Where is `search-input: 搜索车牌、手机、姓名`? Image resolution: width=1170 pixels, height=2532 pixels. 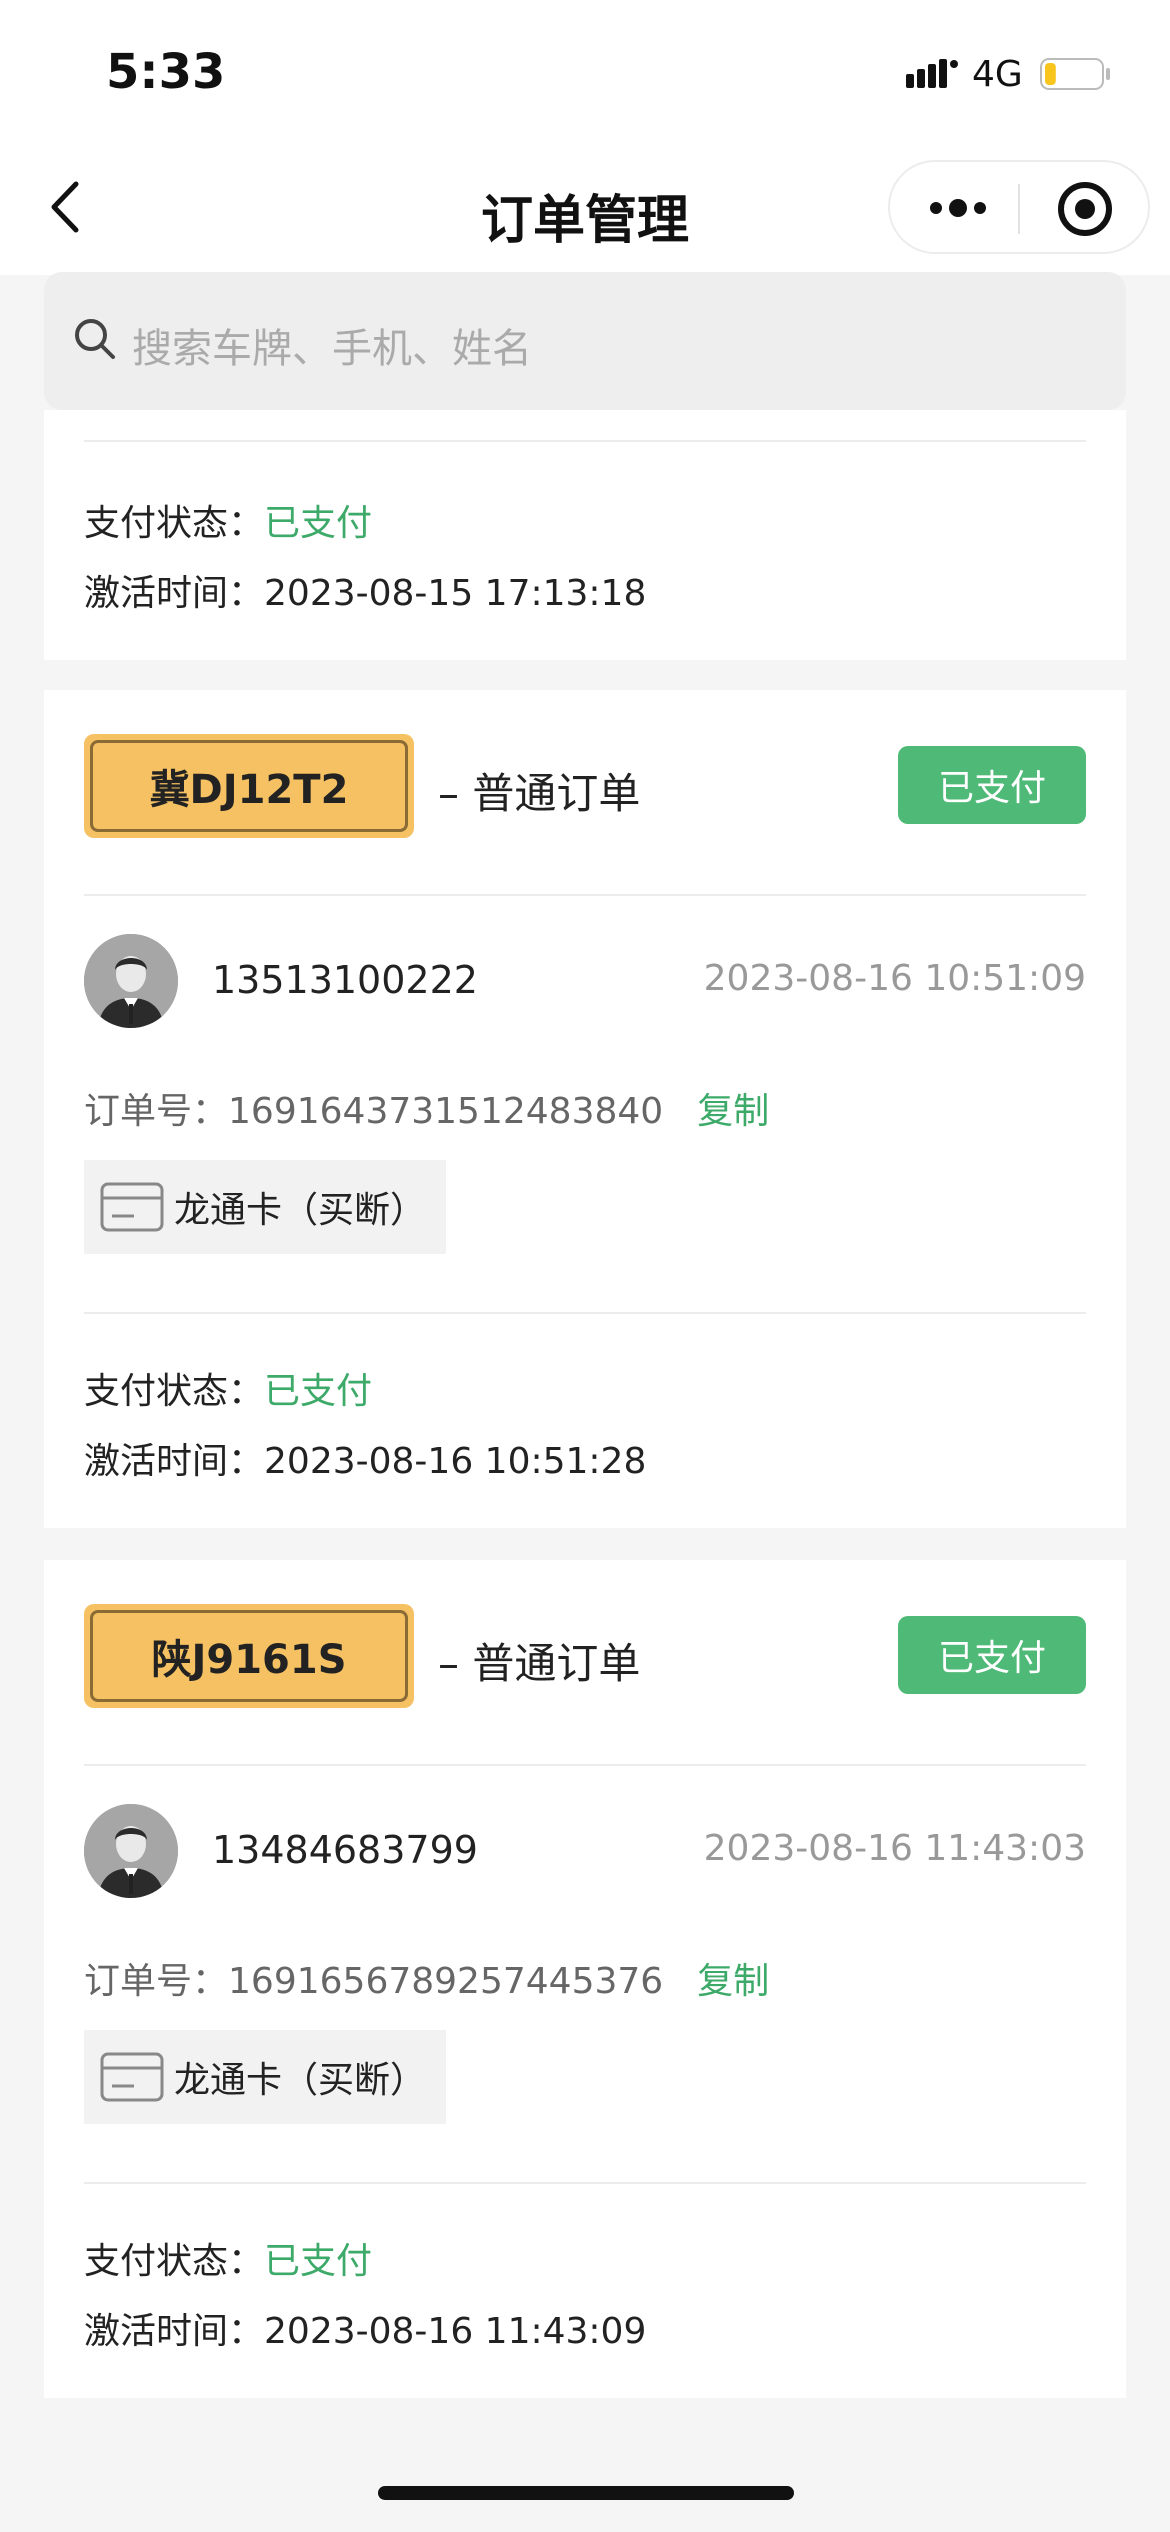
search-input: 搜索车牌、手机、姓名 is located at coordinates (585, 341).